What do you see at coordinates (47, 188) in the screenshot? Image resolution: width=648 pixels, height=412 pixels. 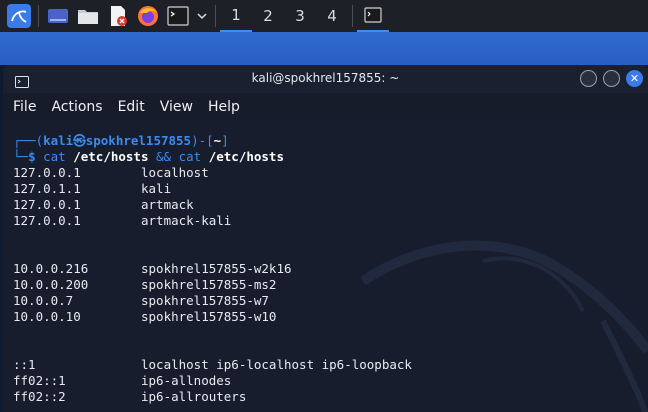 I see `host-ip: 127.0.1.1` at bounding box center [47, 188].